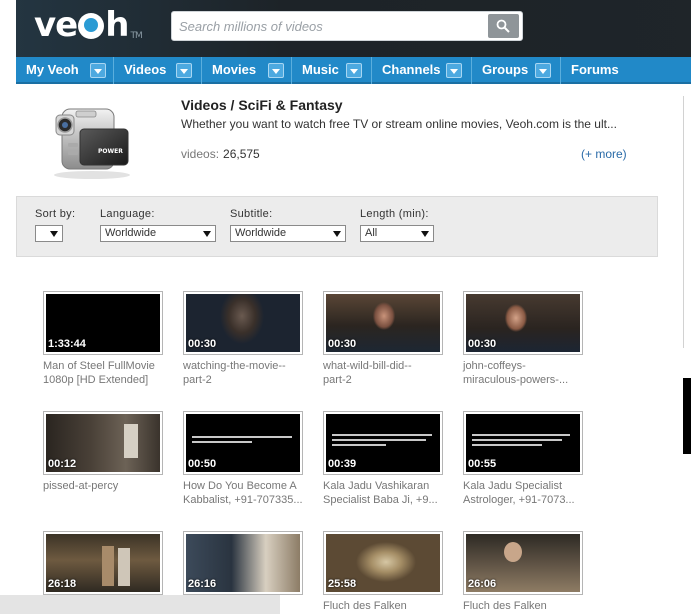 This screenshot has height=614, width=691. What do you see at coordinates (411, 69) in the screenshot?
I see `nav-label: Channels` at bounding box center [411, 69].